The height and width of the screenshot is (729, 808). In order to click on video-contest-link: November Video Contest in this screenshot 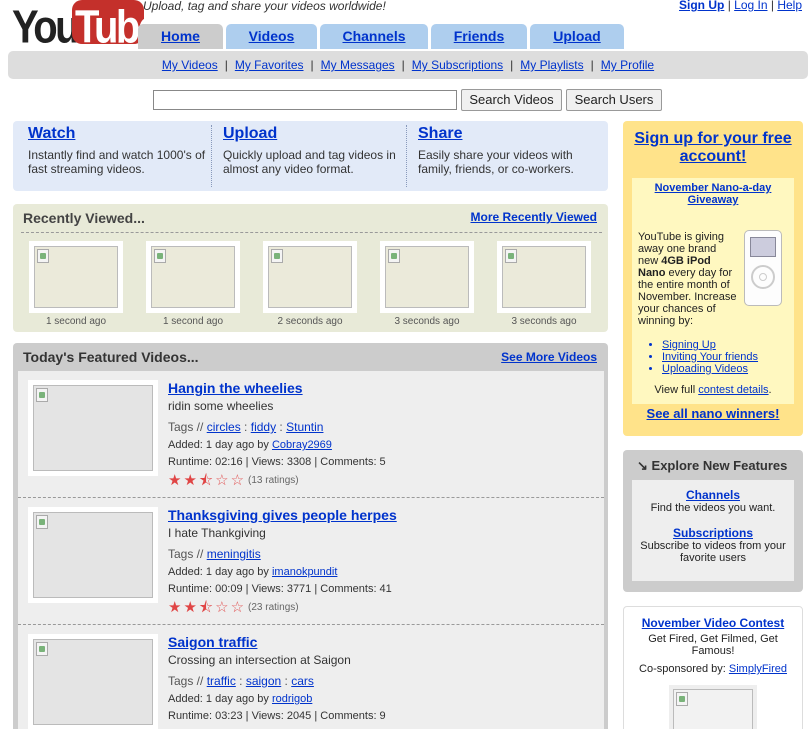, I will do `click(713, 623)`.